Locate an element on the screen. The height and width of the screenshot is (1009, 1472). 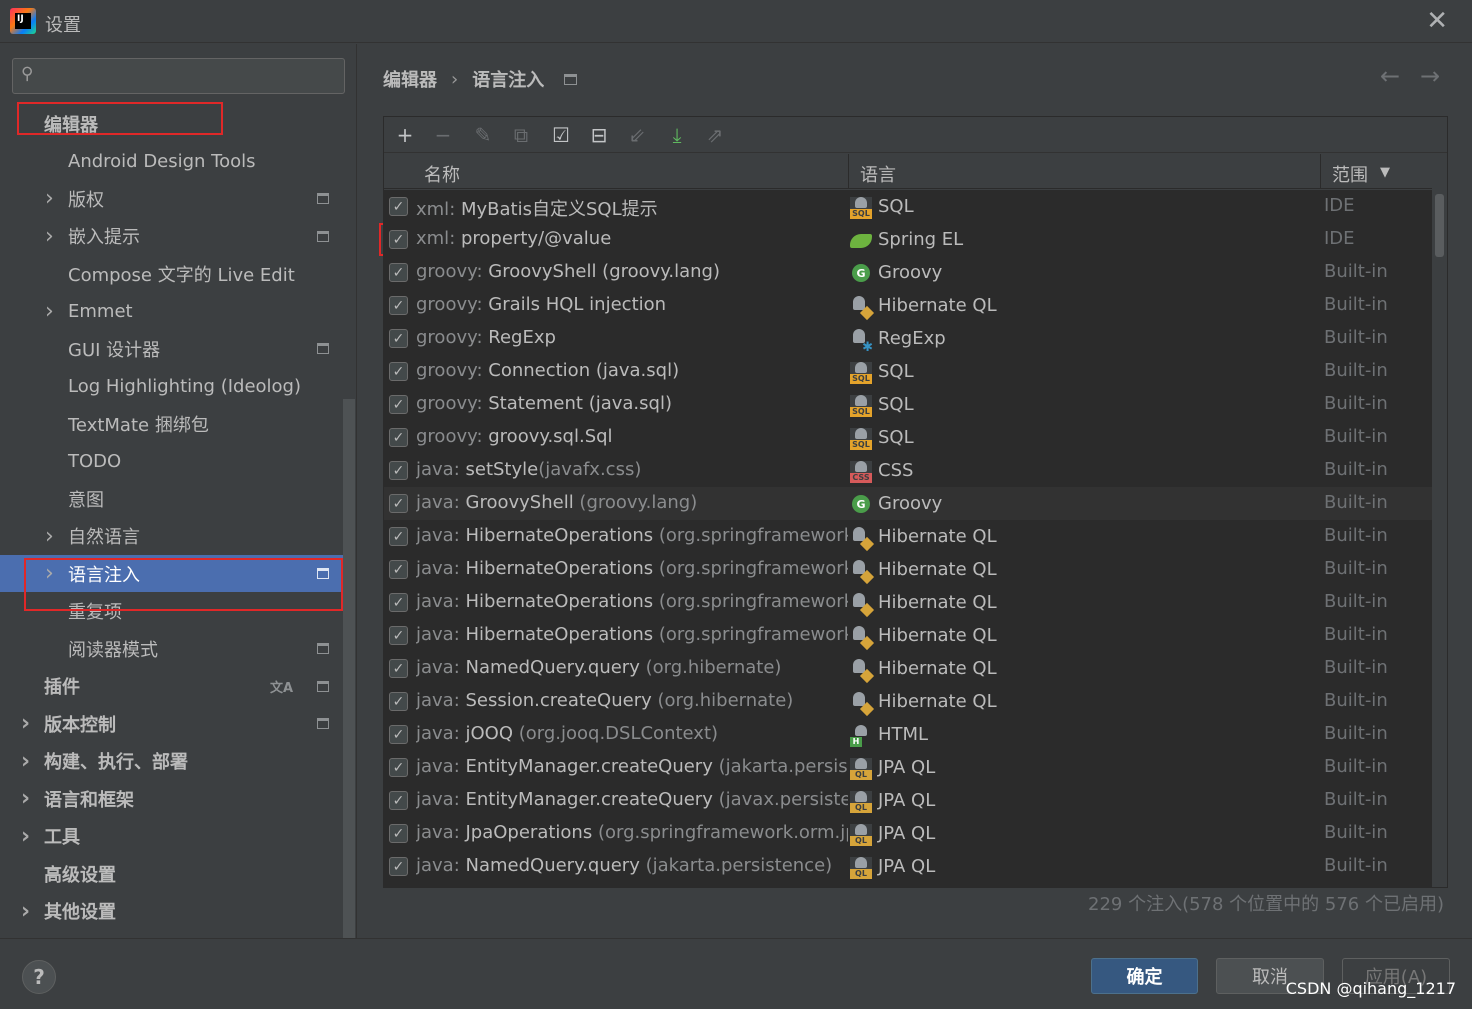
table-row: ✓ xml: property/@value Spring EL IDE is located at coordinates (908, 239).